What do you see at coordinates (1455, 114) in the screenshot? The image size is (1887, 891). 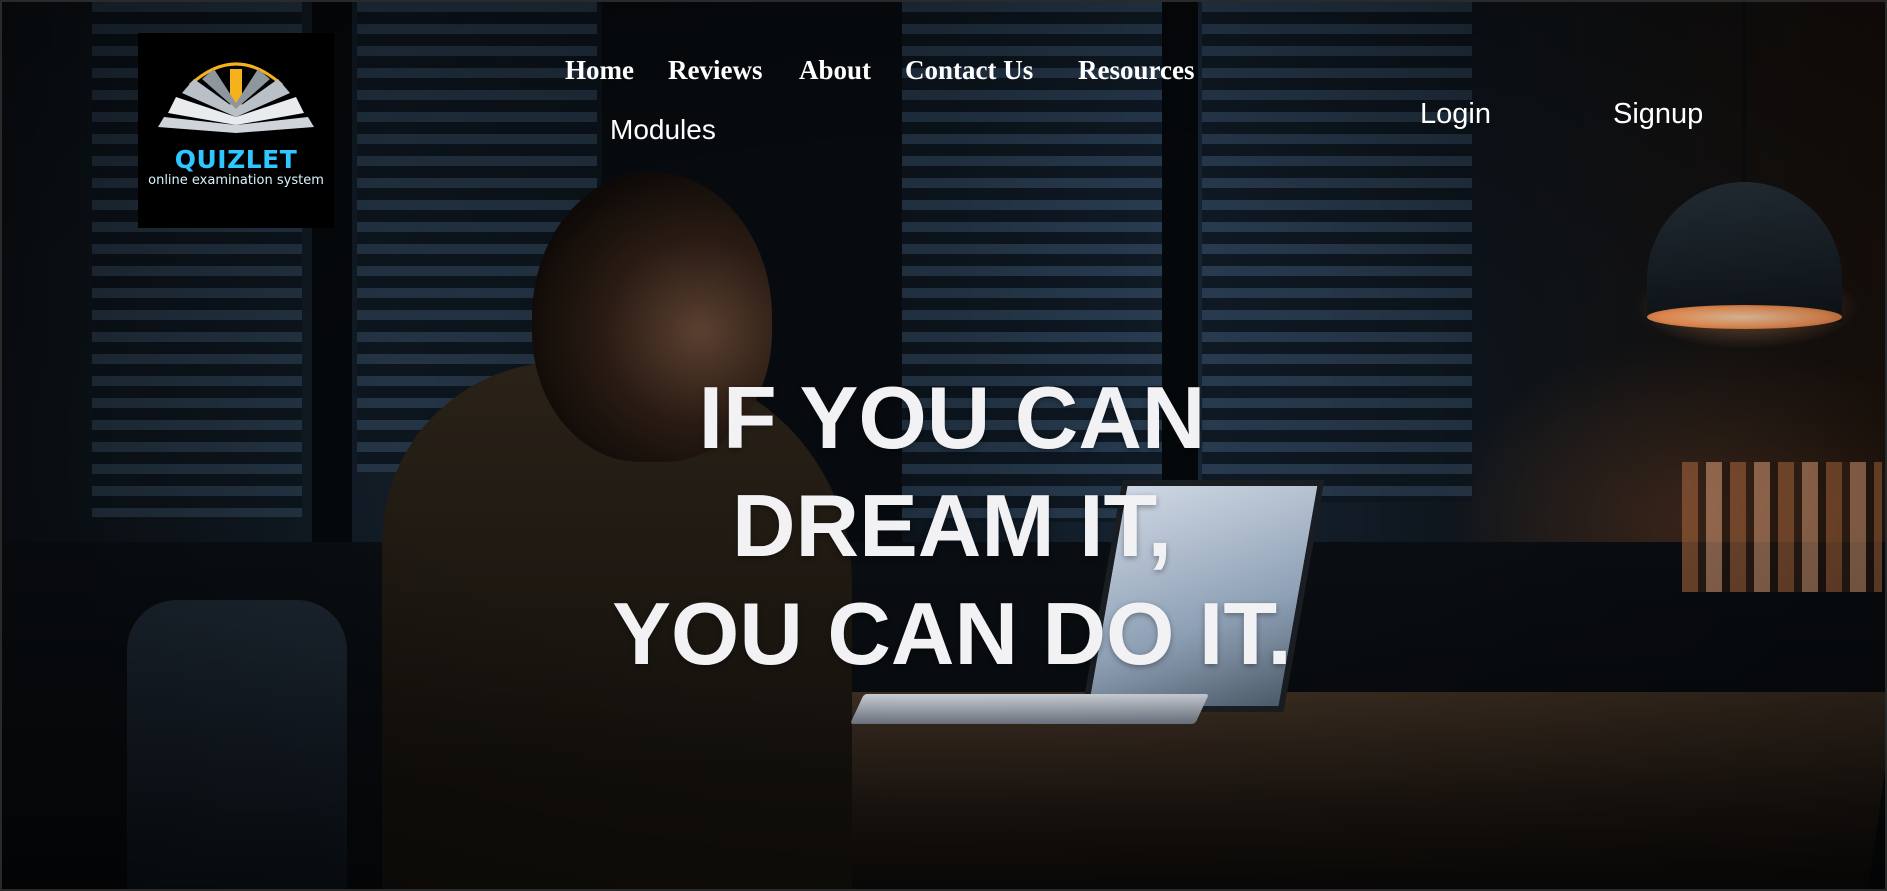 I see `login-link: Login` at bounding box center [1455, 114].